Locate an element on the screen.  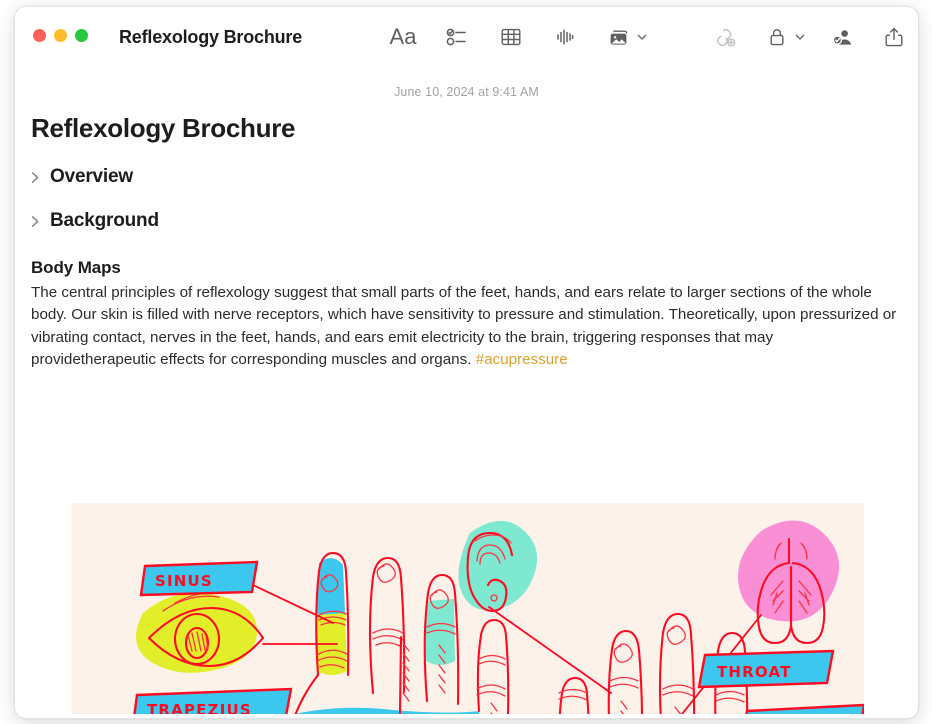
share-icon is located at coordinates (894, 37).